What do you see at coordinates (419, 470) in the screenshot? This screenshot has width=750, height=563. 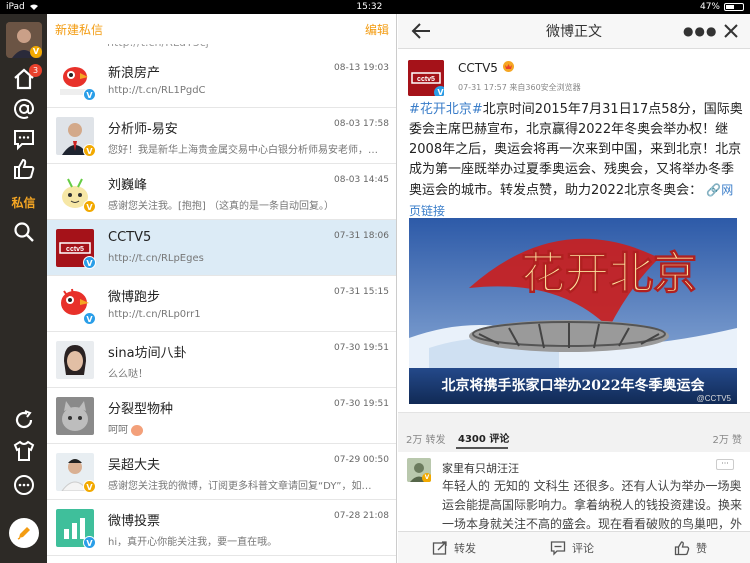 I see `commenter-avatar: V` at bounding box center [419, 470].